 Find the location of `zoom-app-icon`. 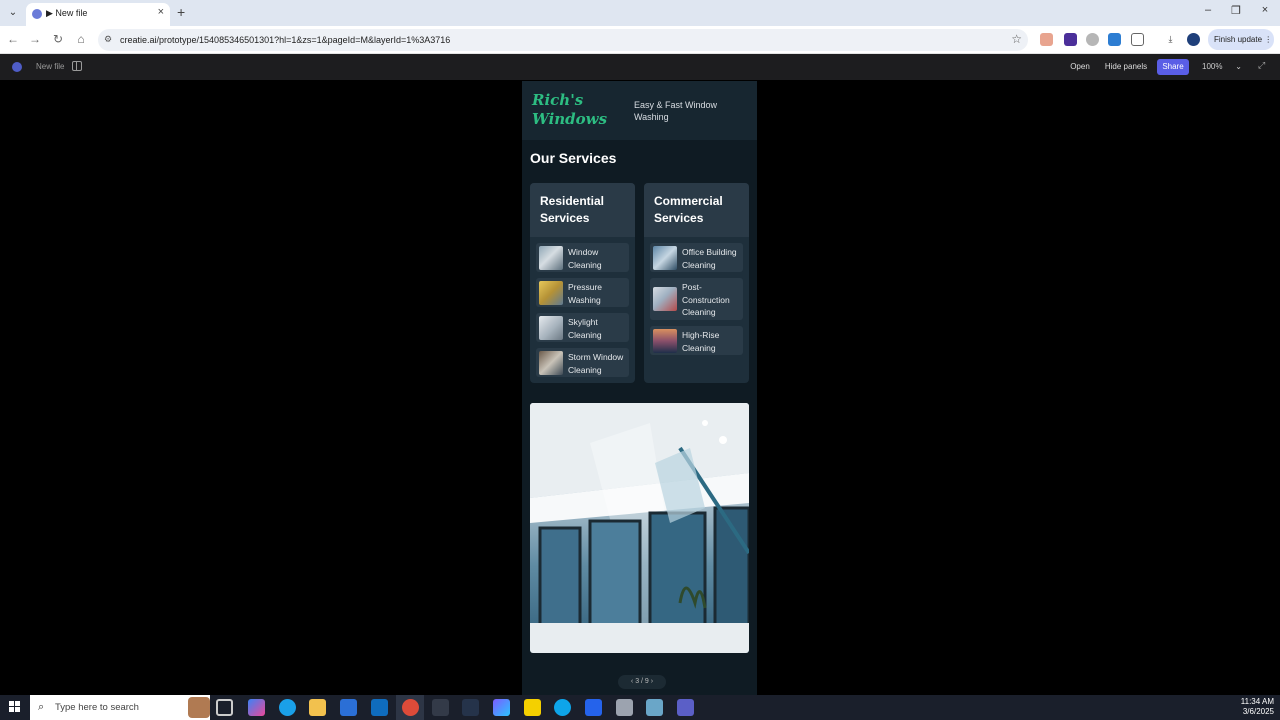

zoom-app-icon is located at coordinates (593, 707).